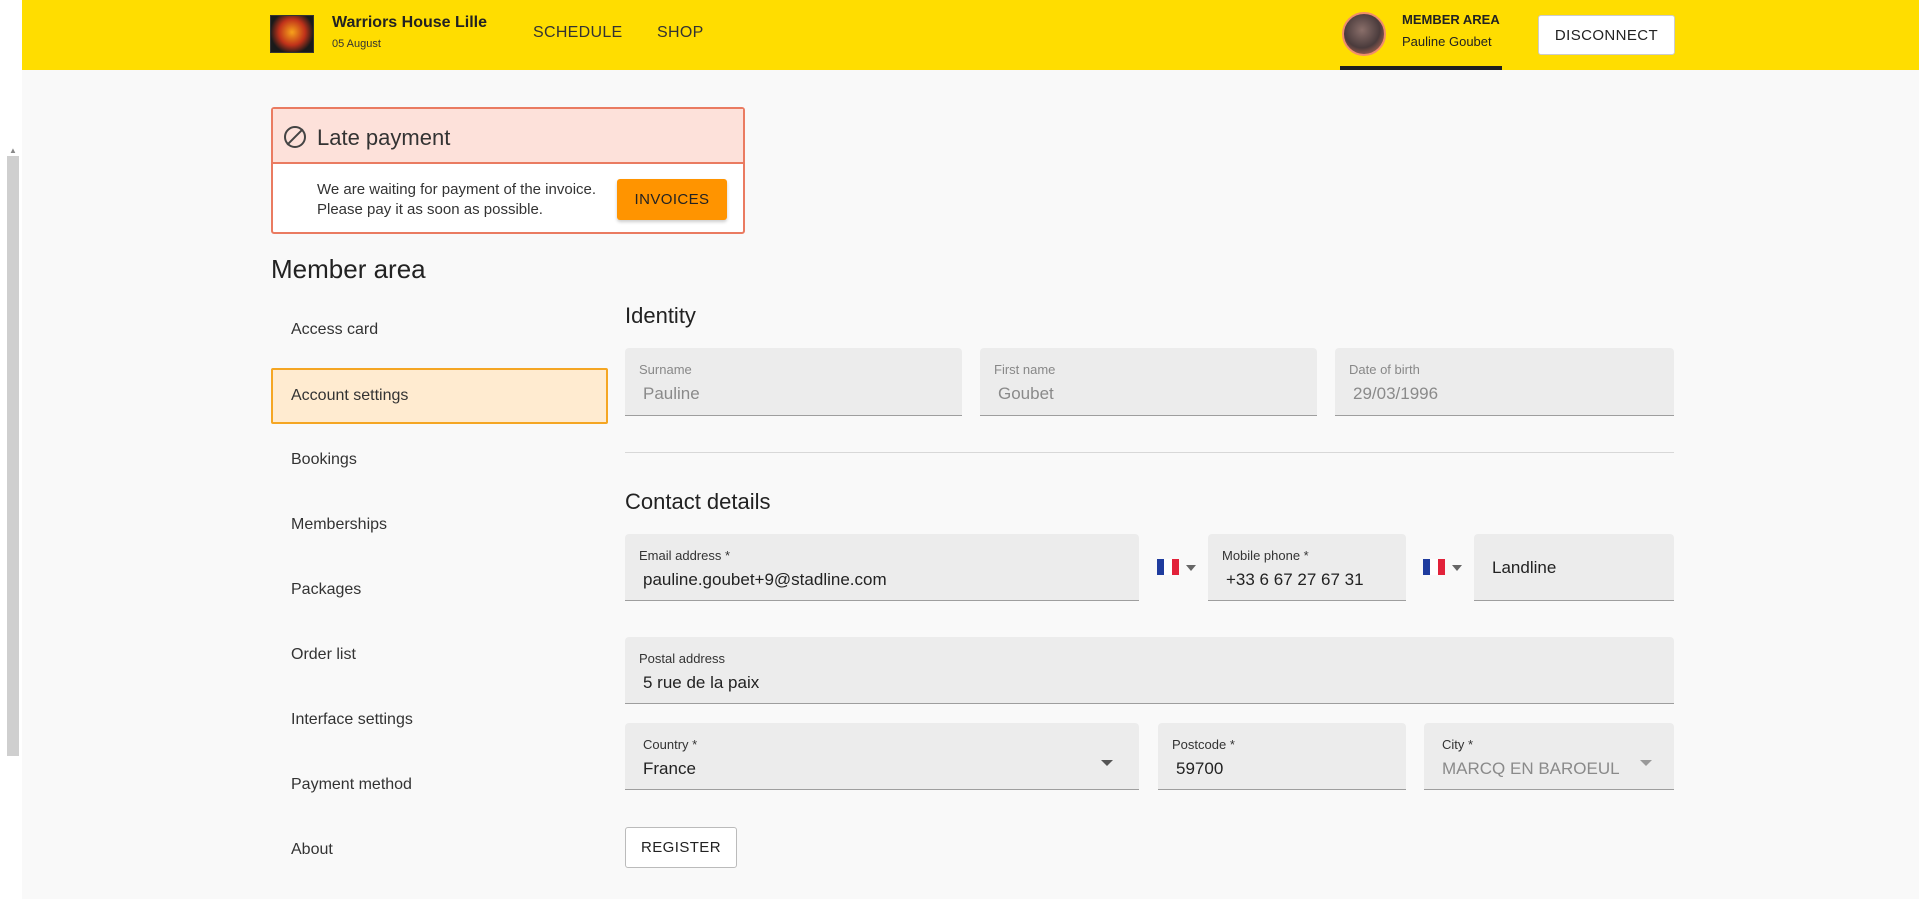 The image size is (1919, 899). Describe the element at coordinates (295, 137) in the screenshot. I see `no-entry-icon` at that location.